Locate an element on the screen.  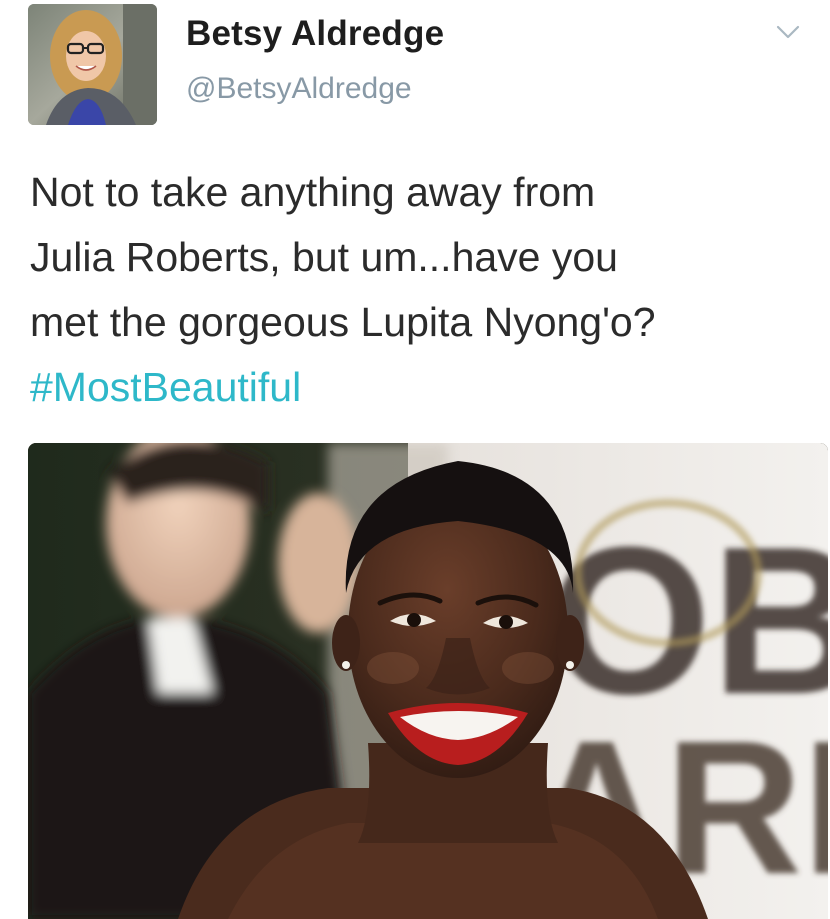
chevron-down-icon is located at coordinates (788, 32).